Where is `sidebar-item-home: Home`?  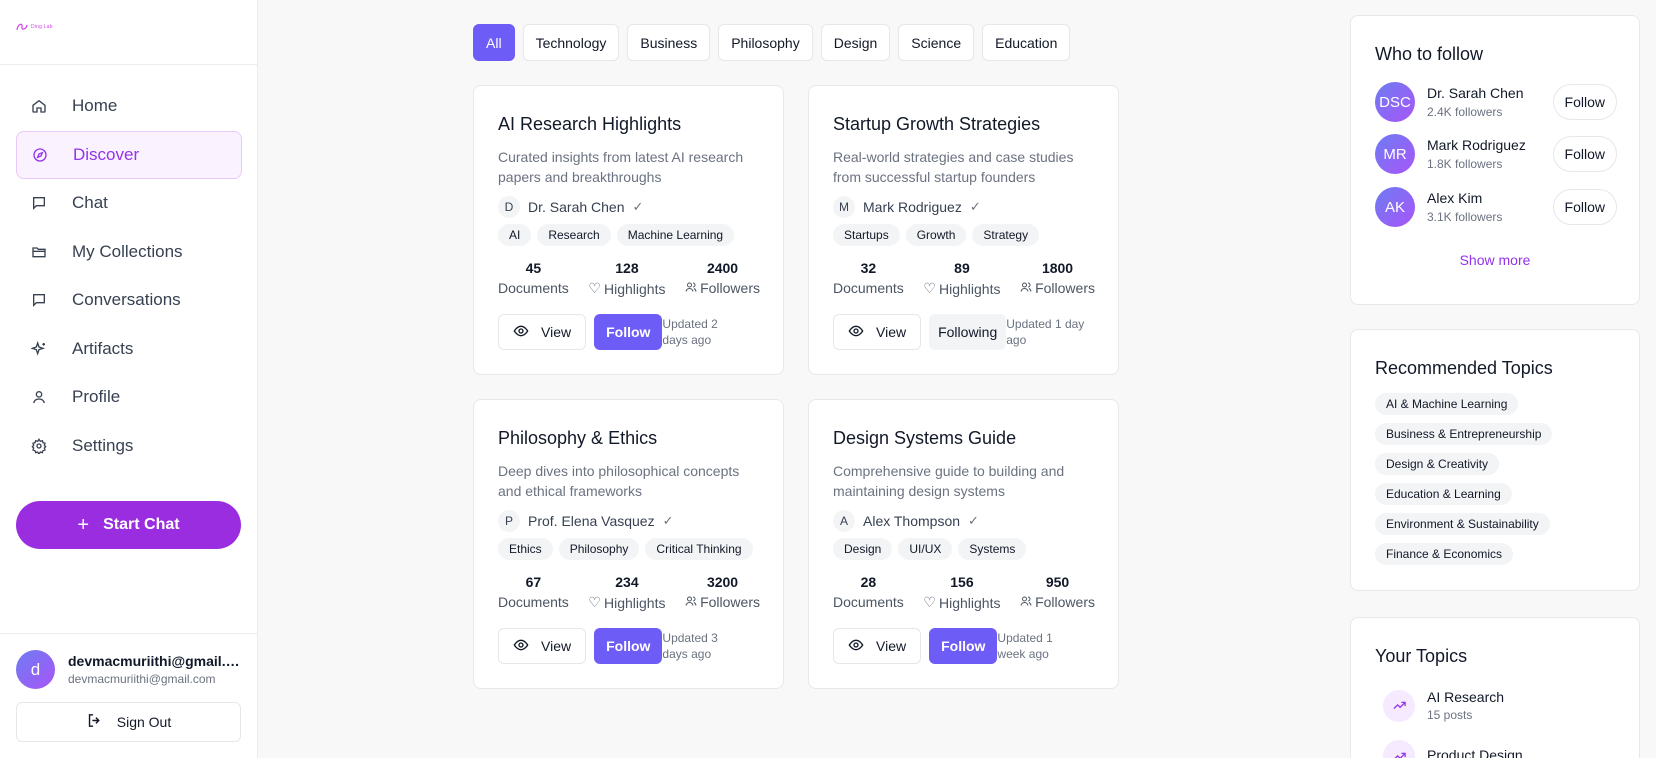
sidebar-item-home: Home is located at coordinates (129, 106).